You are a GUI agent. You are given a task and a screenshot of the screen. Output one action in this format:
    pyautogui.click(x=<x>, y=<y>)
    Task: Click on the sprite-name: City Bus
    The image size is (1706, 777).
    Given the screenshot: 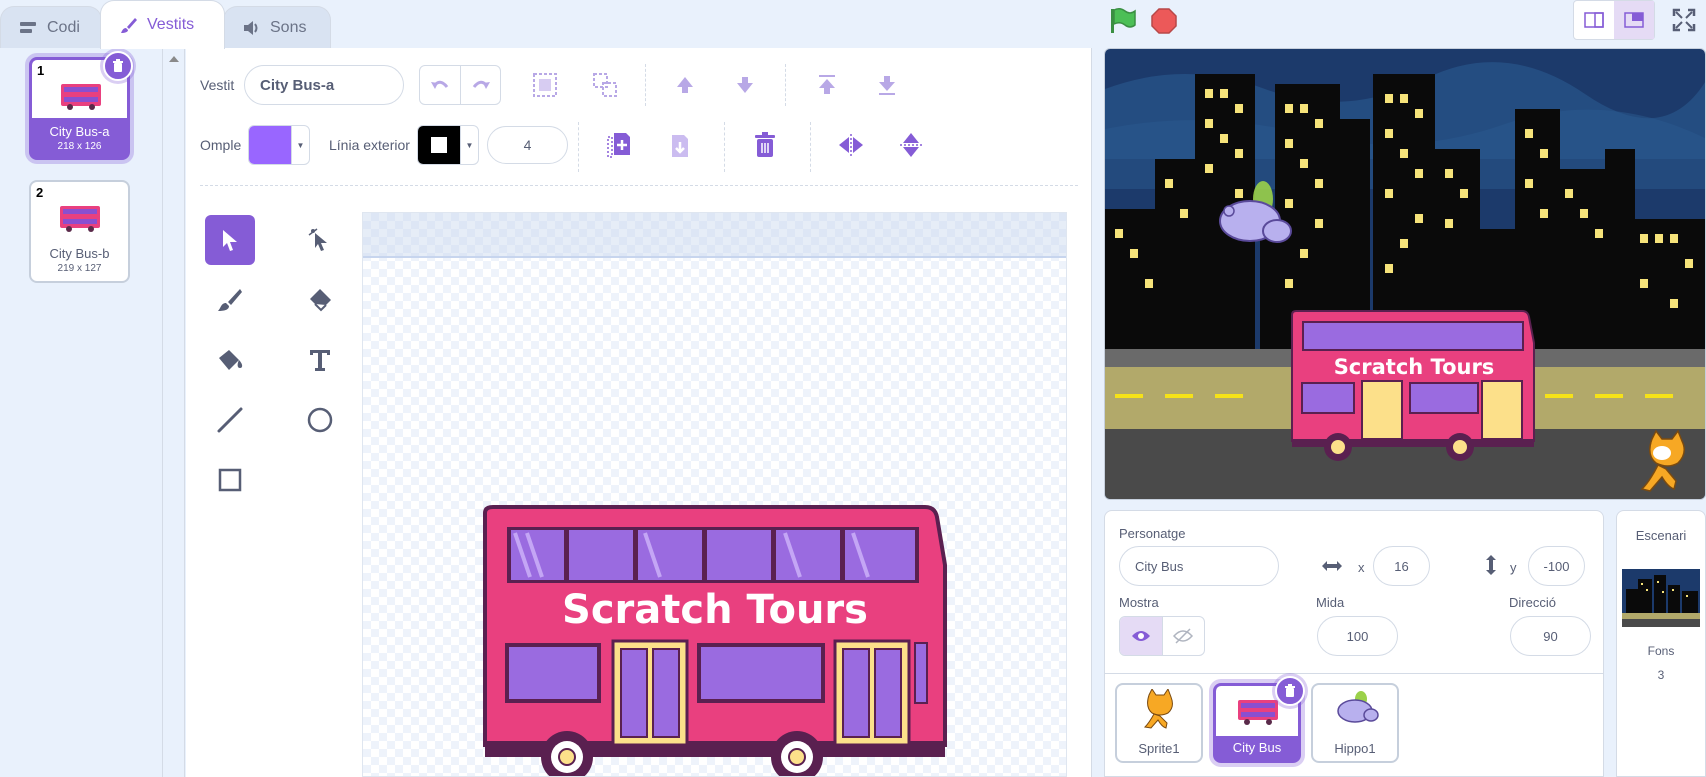 What is the action you would take?
    pyautogui.click(x=1257, y=747)
    